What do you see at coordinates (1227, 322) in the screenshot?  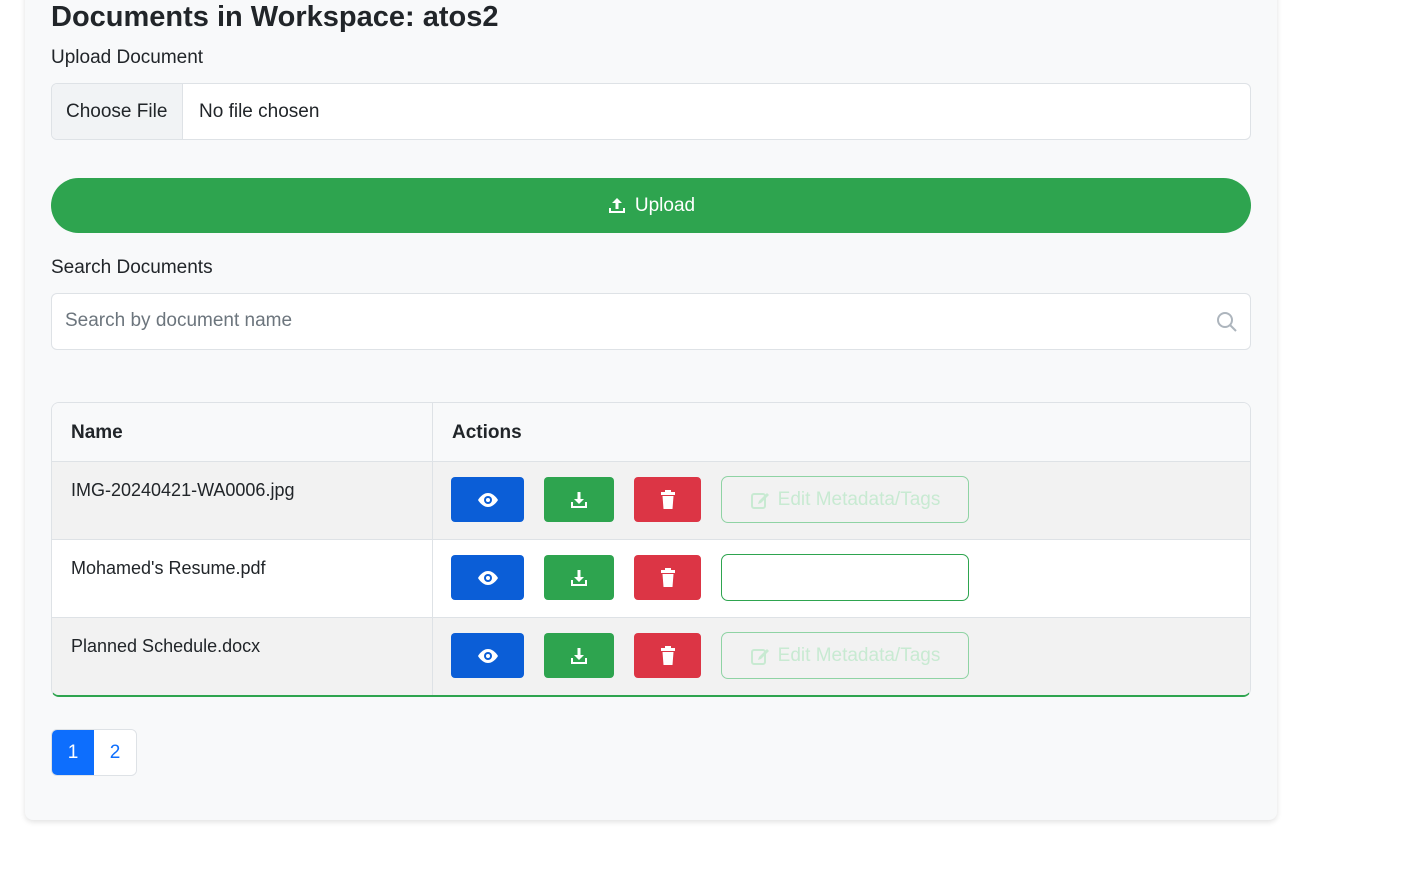 I see `search-icon` at bounding box center [1227, 322].